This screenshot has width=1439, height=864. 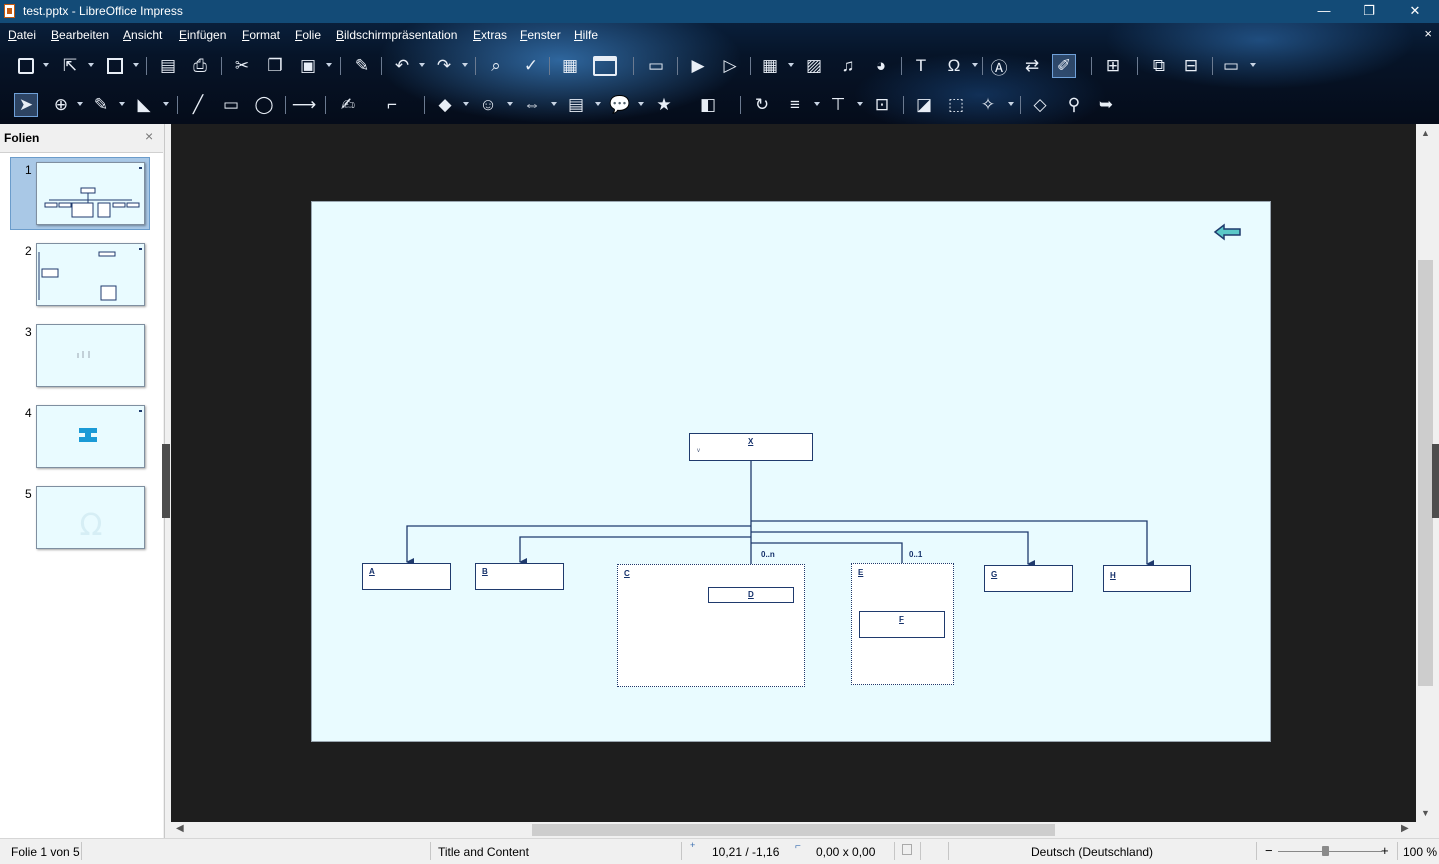 I want to click on paste-dropdown-arrow, so click(x=329, y=65).